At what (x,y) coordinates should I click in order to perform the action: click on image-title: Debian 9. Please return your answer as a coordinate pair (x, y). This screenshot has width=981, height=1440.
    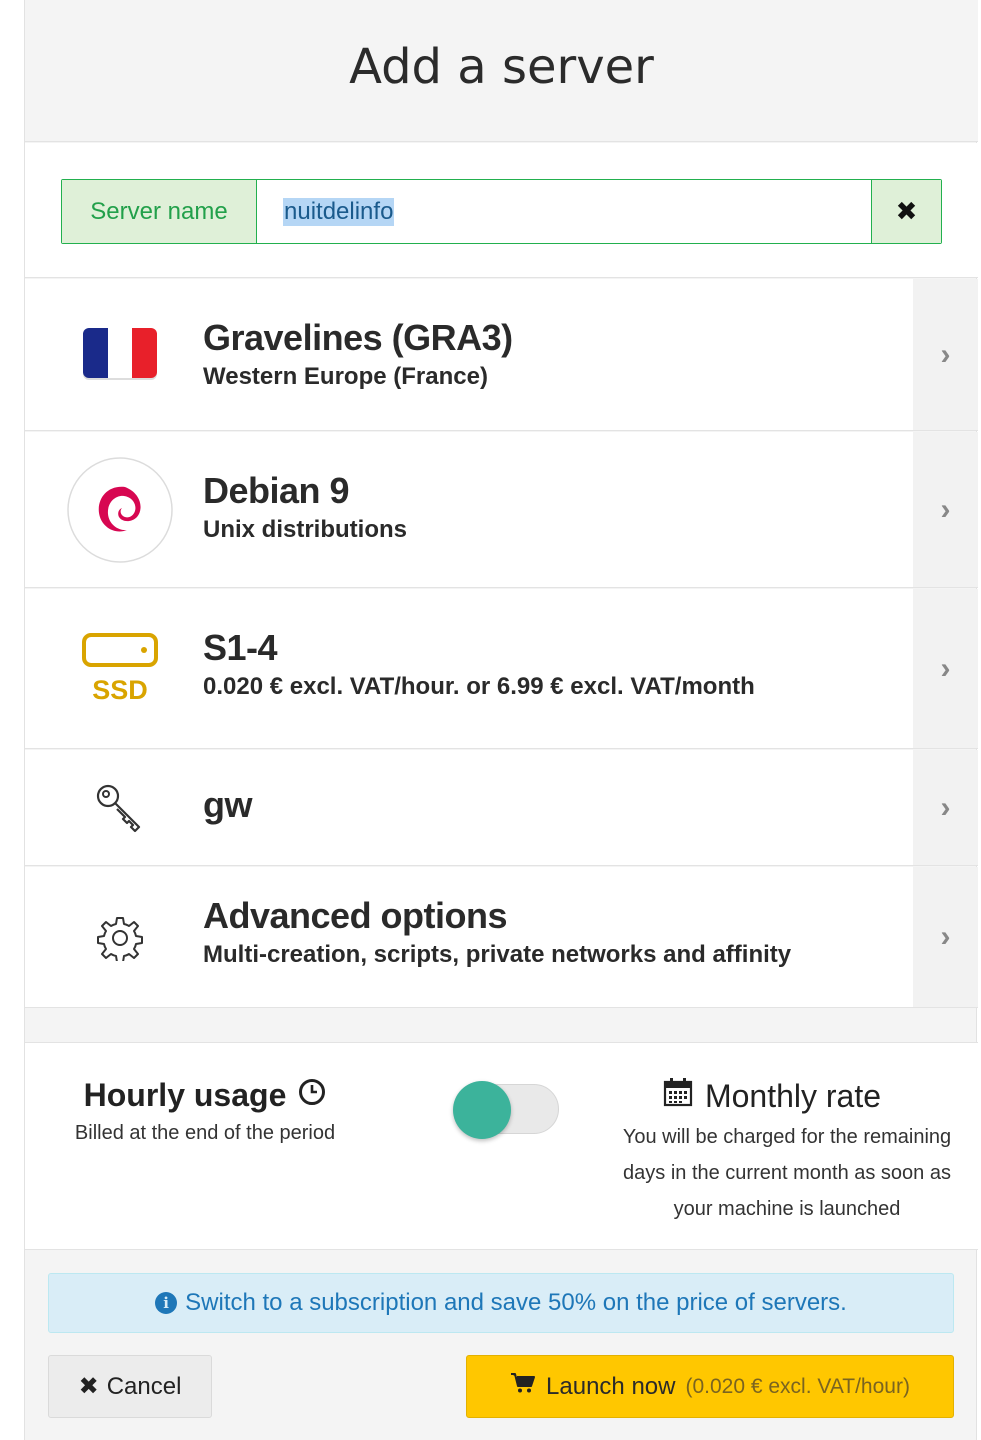
    Looking at the image, I should click on (276, 490).